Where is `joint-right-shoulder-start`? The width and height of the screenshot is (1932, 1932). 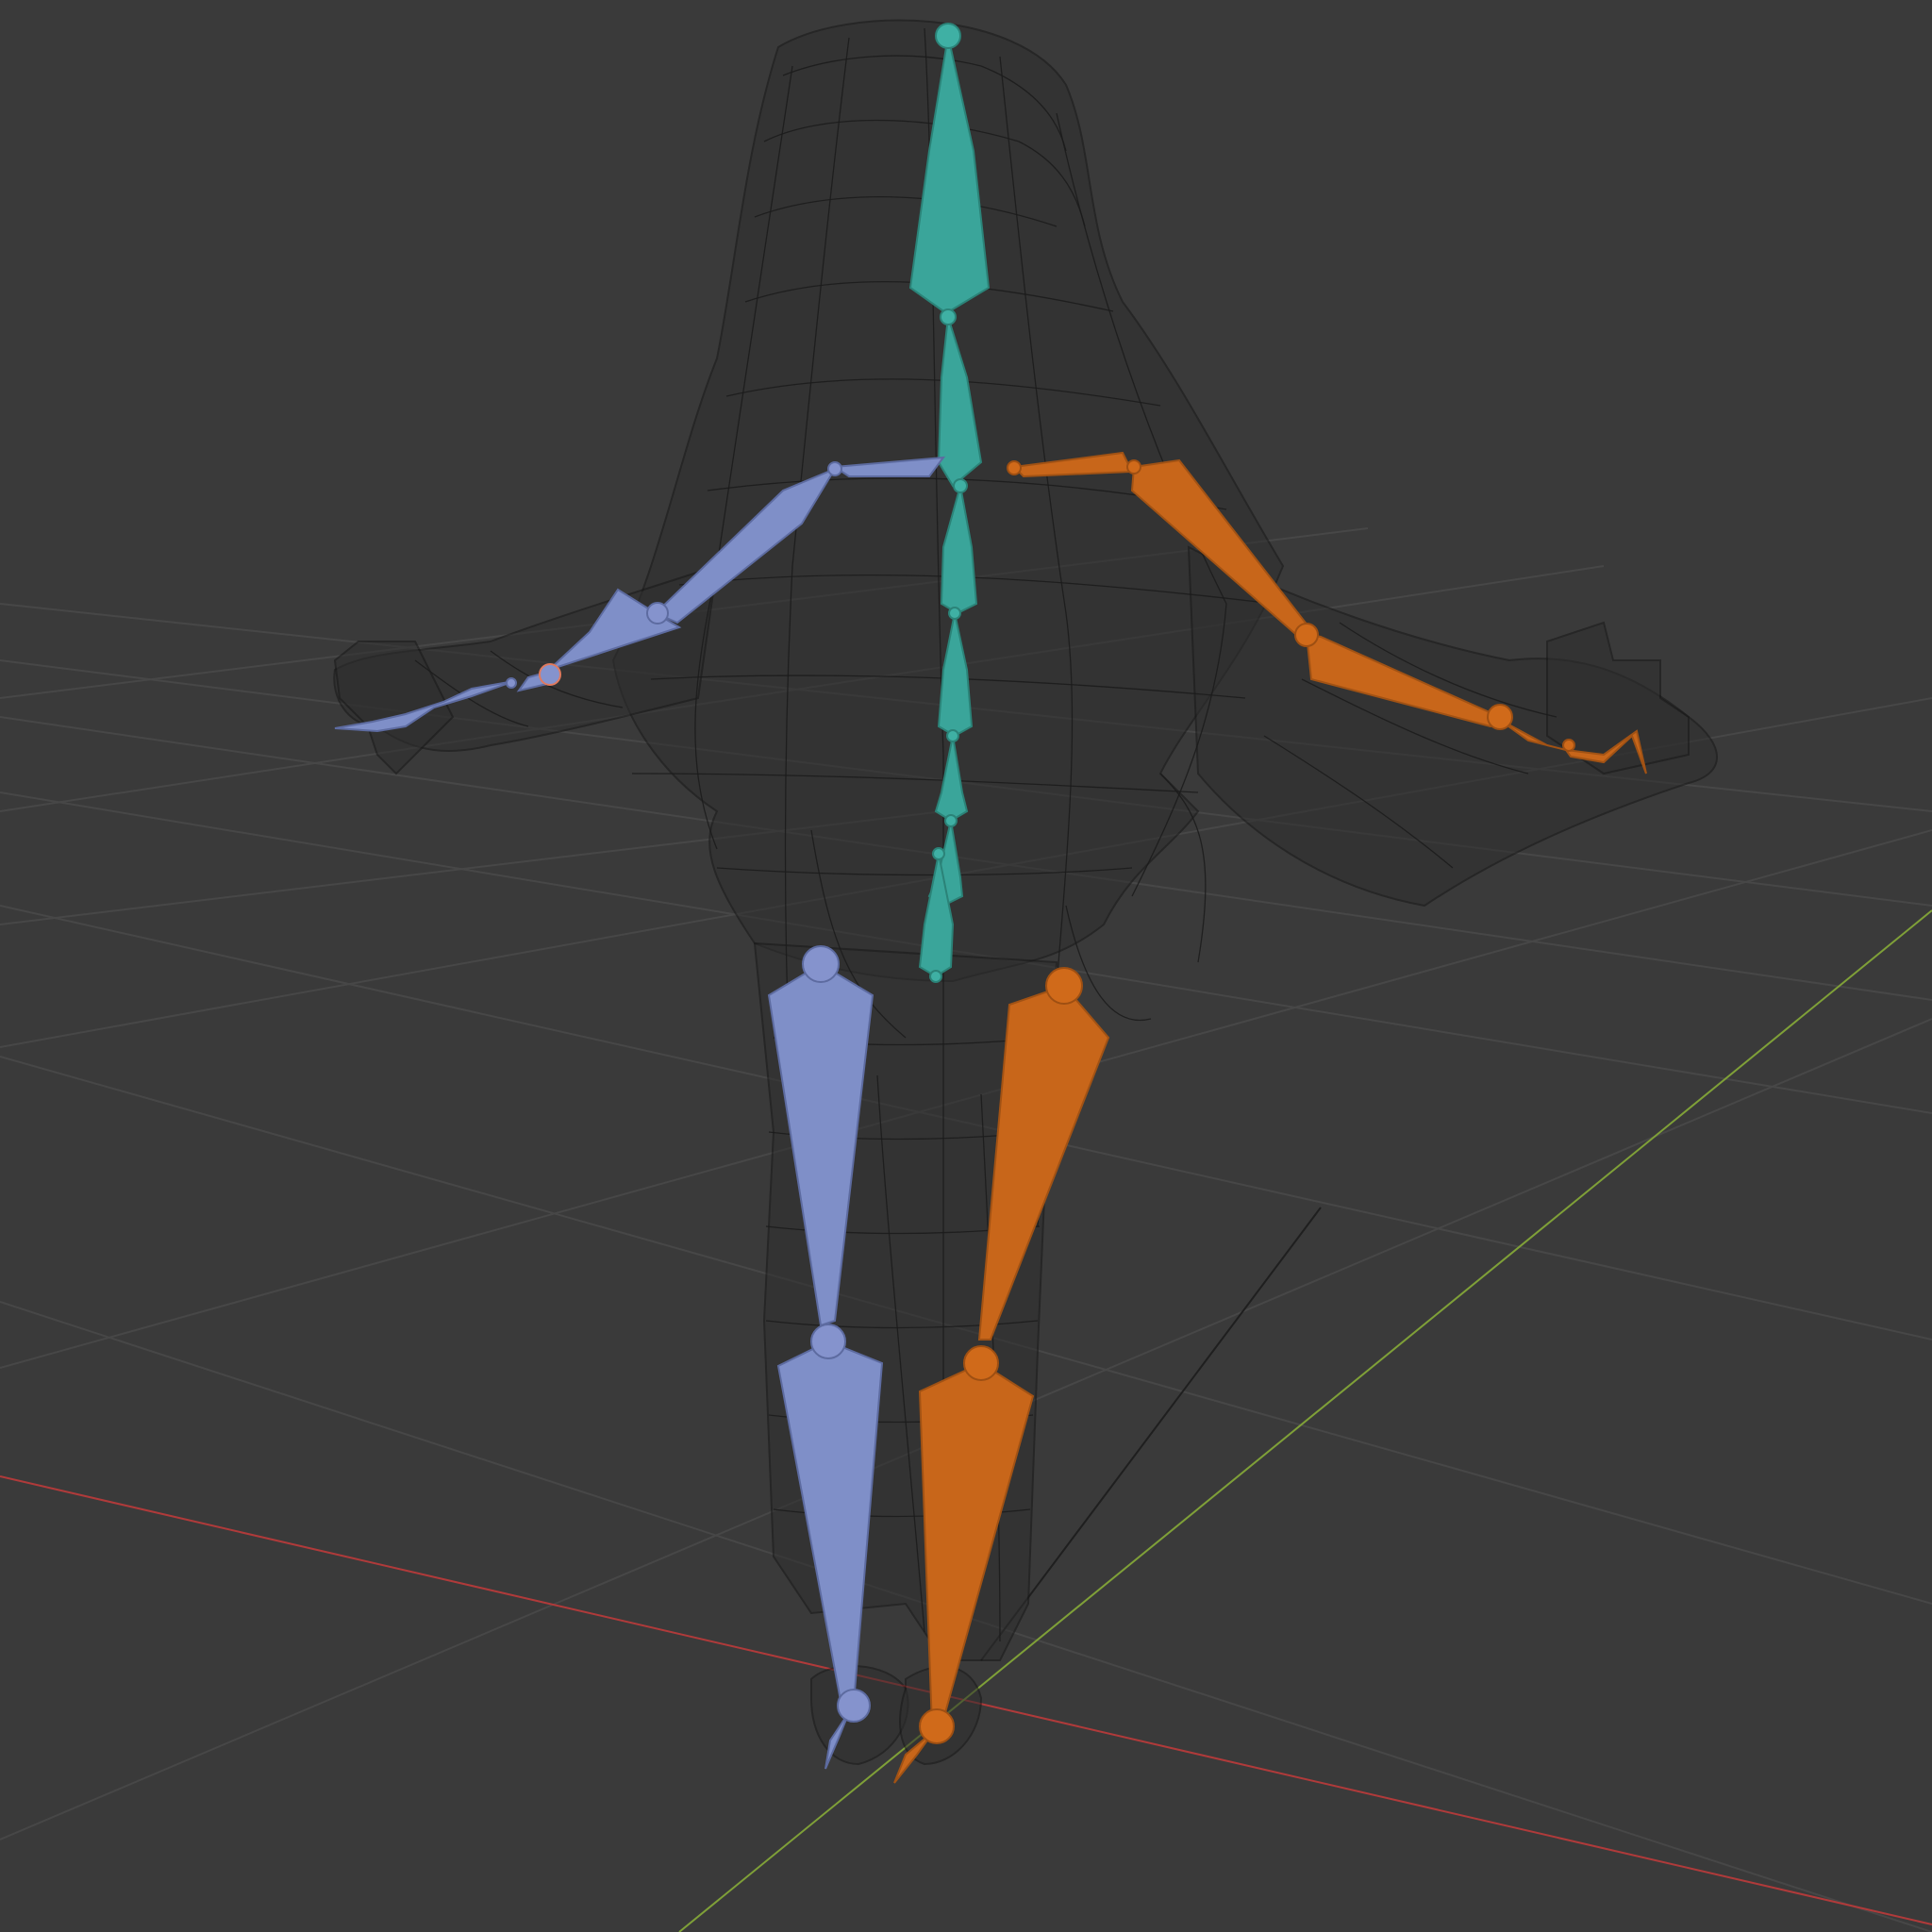 joint-right-shoulder-start is located at coordinates (1015, 467).